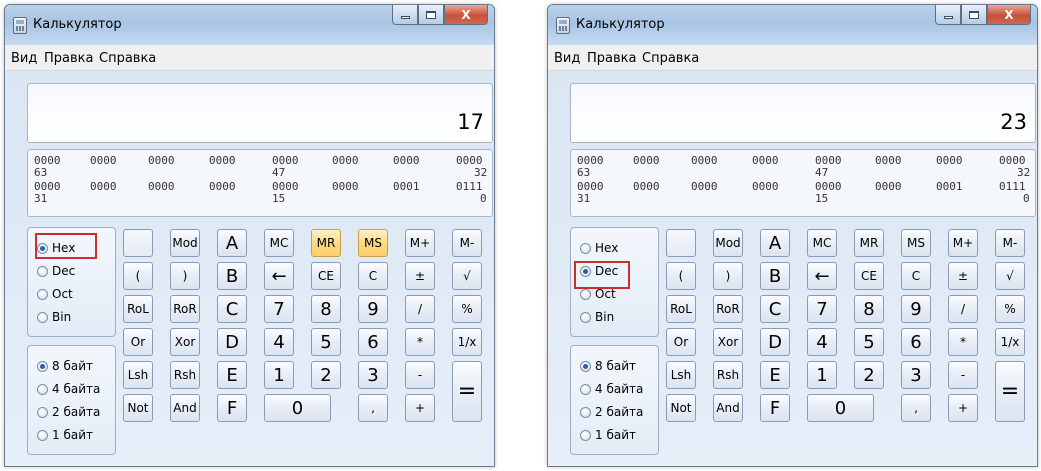 This screenshot has height=471, width=1041. Describe the element at coordinates (232, 276) in the screenshot. I see `hex-digit-b-button: B` at that location.